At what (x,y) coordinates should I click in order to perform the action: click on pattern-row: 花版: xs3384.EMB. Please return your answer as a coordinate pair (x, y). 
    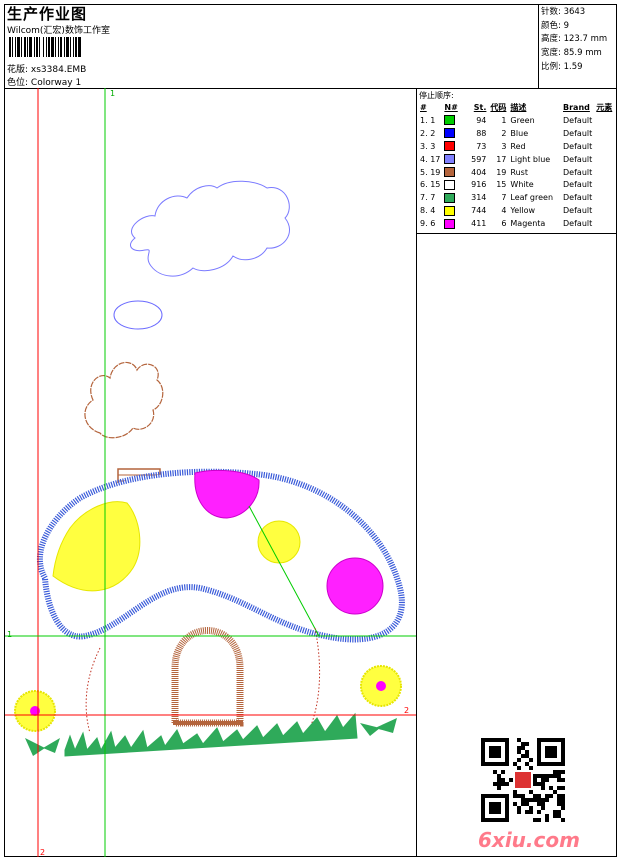
    Looking at the image, I should click on (46, 68).